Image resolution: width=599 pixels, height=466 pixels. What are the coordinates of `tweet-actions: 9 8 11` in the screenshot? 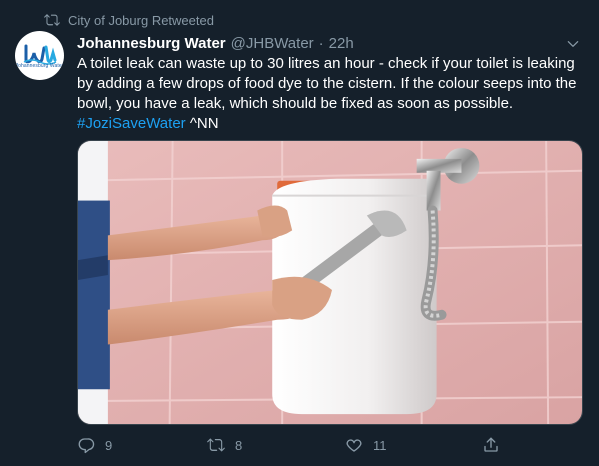 It's located at (292, 445).